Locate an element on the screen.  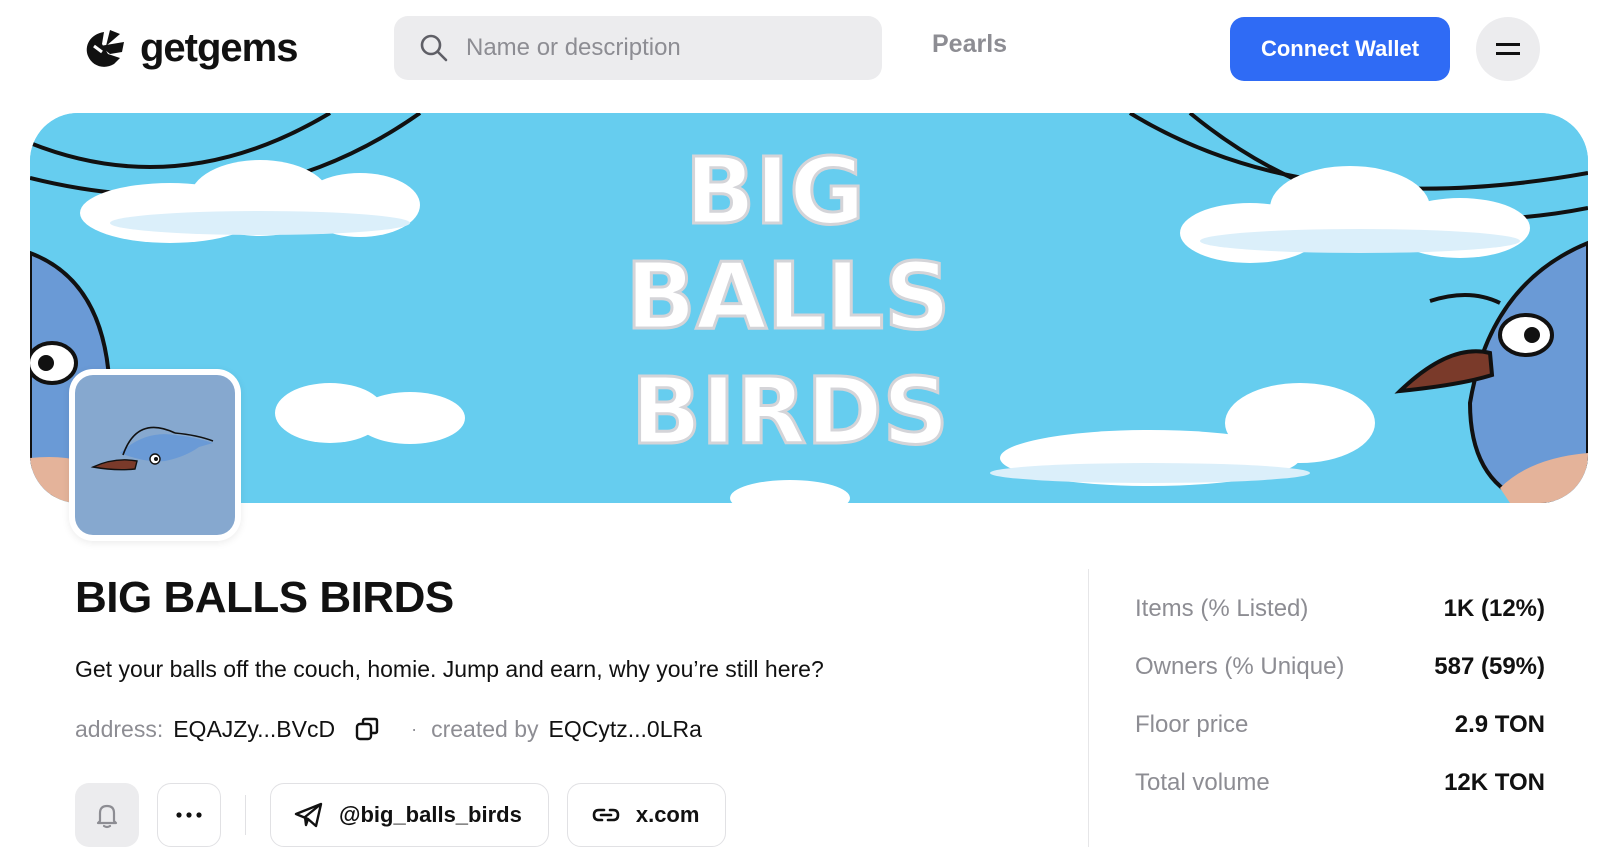
website-link-button: x.com is located at coordinates (646, 815).